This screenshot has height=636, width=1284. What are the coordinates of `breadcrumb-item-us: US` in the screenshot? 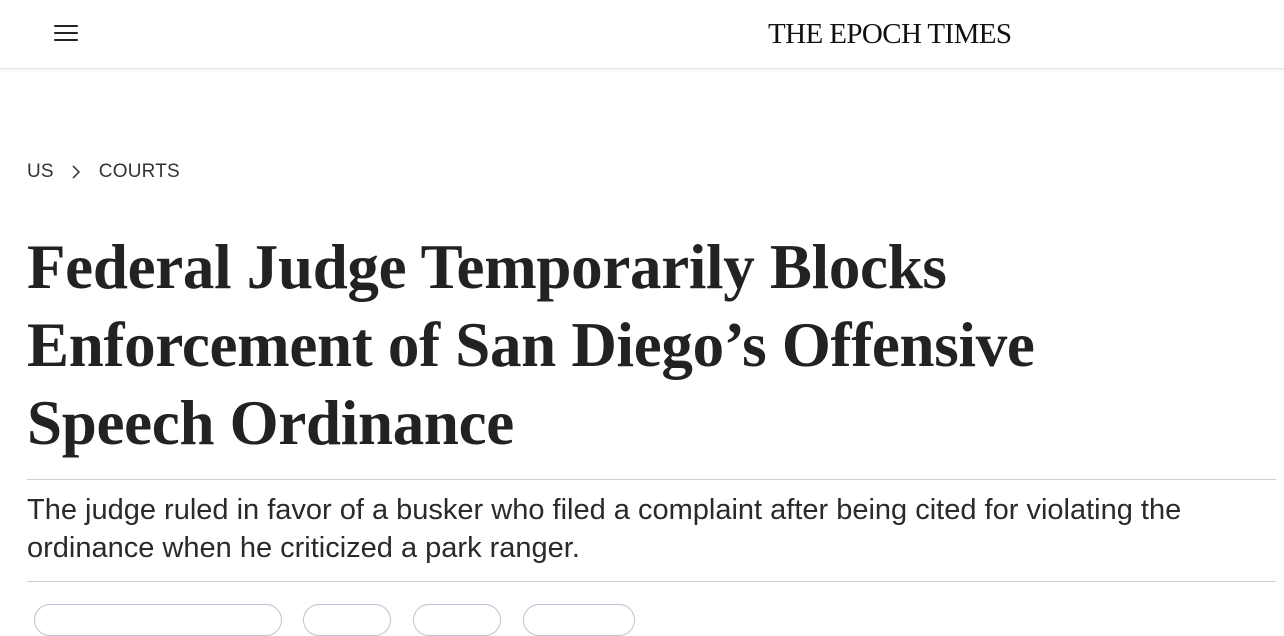 It's located at (40, 172).